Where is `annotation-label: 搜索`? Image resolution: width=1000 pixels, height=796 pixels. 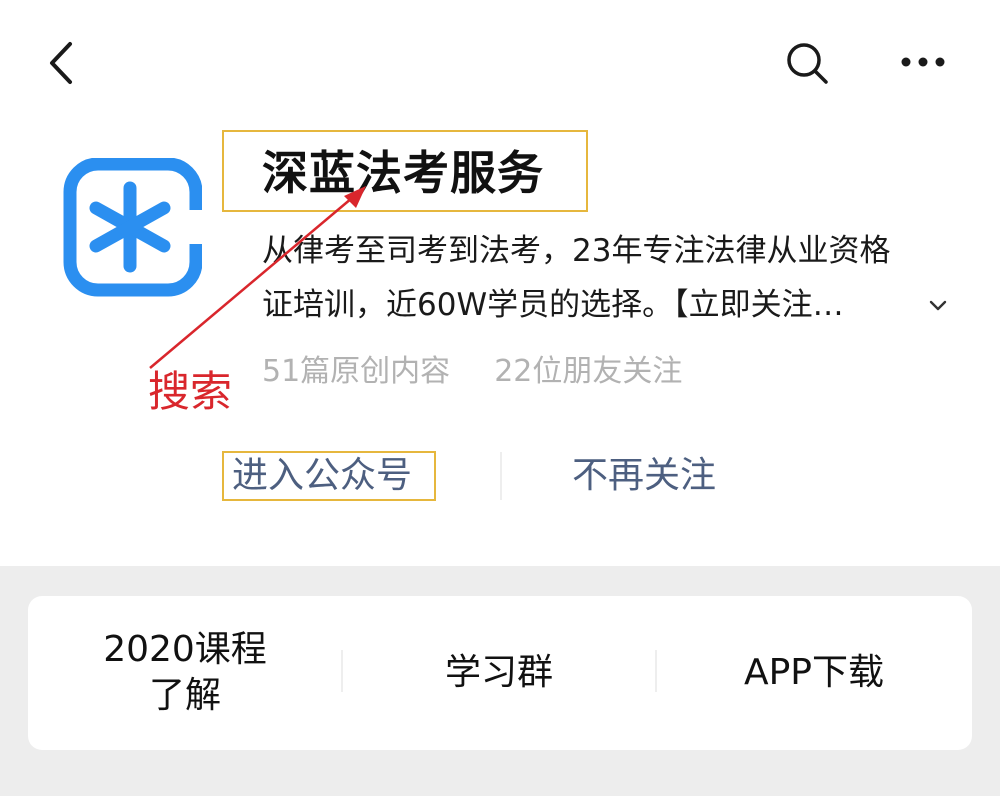 annotation-label: 搜索 is located at coordinates (190, 391).